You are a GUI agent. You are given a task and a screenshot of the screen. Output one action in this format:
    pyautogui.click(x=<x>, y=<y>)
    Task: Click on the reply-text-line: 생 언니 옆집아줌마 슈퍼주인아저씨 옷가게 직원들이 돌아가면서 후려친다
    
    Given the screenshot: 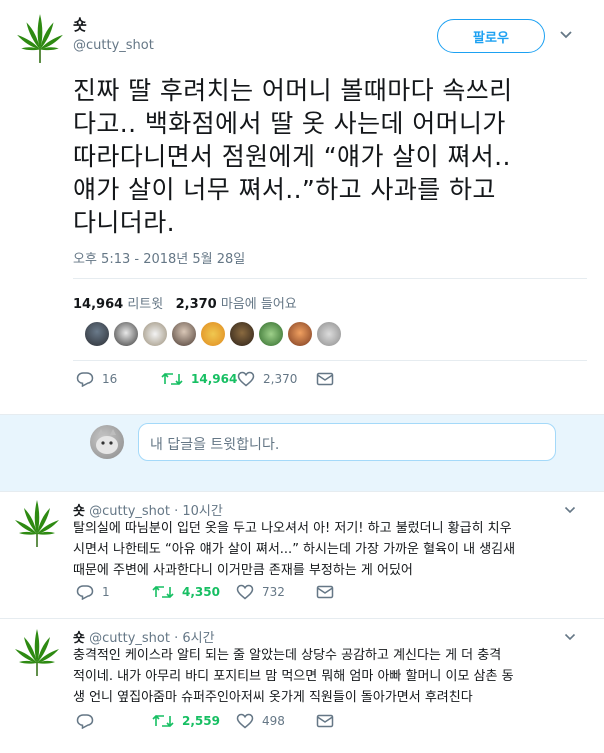 What is the action you would take?
    pyautogui.click(x=273, y=697)
    